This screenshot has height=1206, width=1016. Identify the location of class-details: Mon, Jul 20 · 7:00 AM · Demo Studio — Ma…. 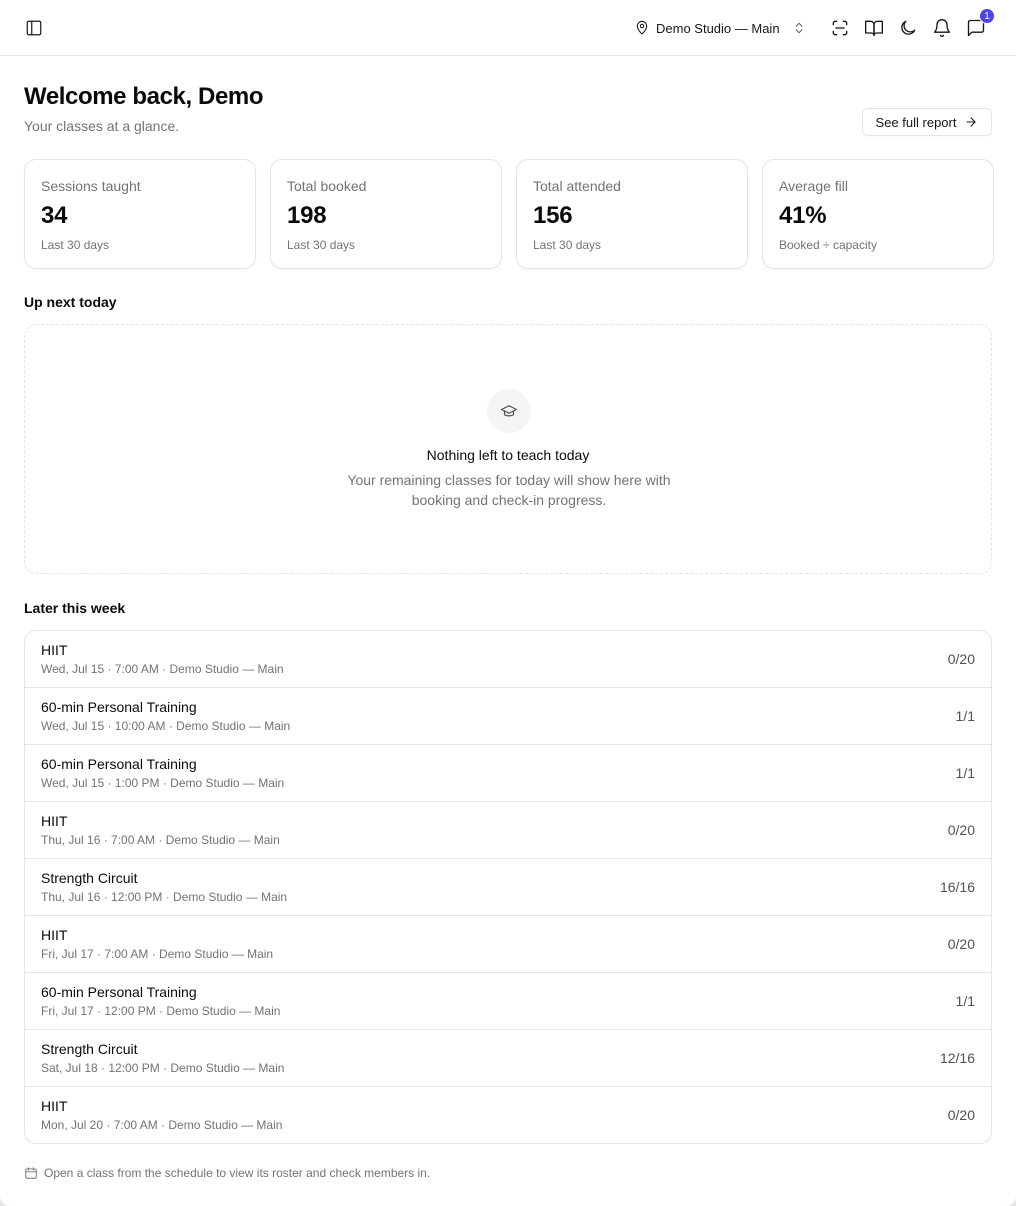
(162, 1125).